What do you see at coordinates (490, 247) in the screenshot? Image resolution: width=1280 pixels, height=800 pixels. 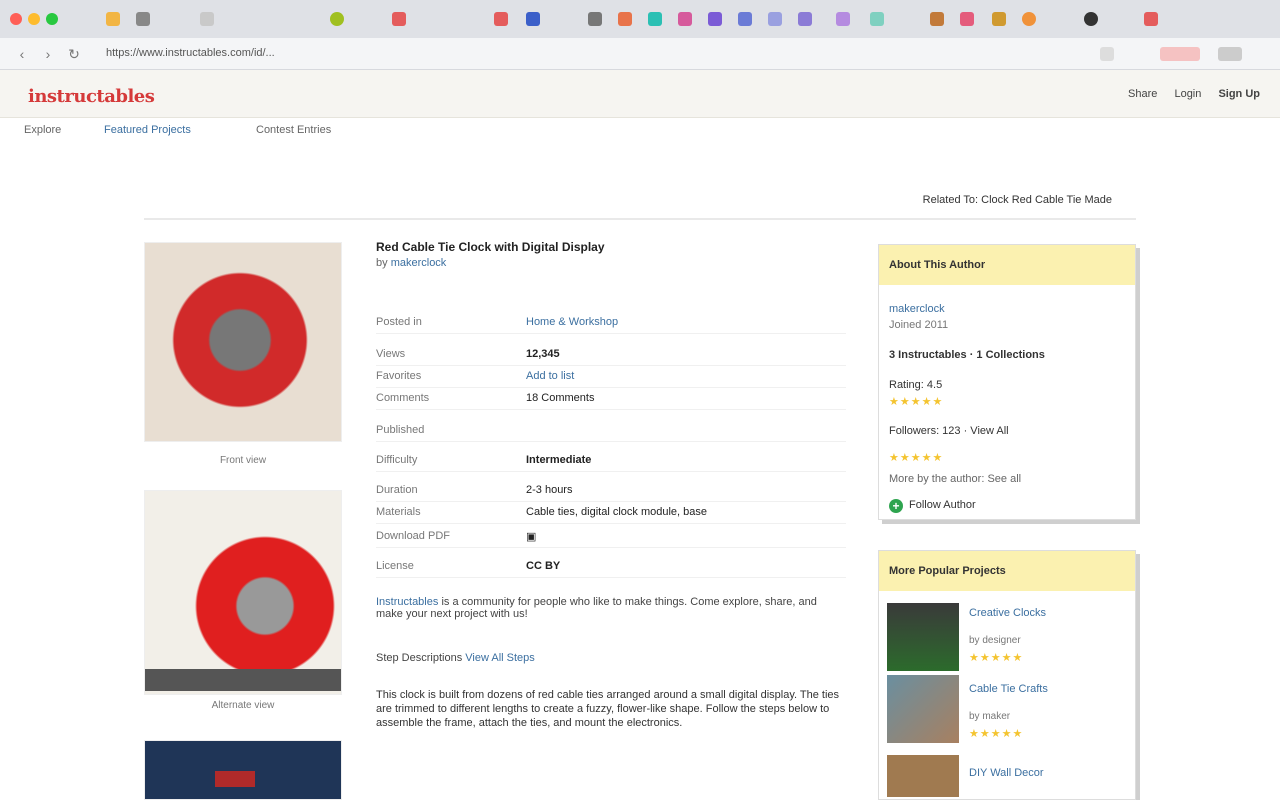 I see `project-title: Red Cable Tie Clock with Digital Display` at bounding box center [490, 247].